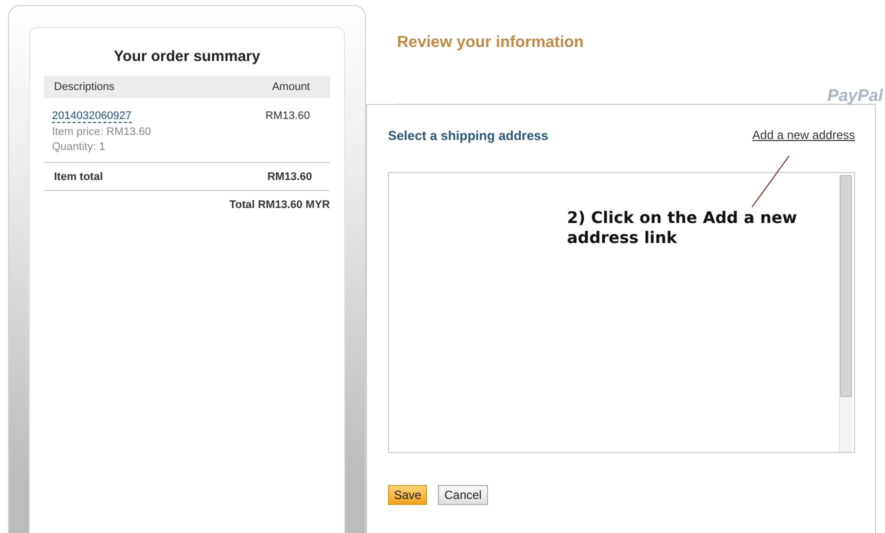 The height and width of the screenshot is (533, 885). I want to click on total-amount: RM13.60, so click(289, 177).